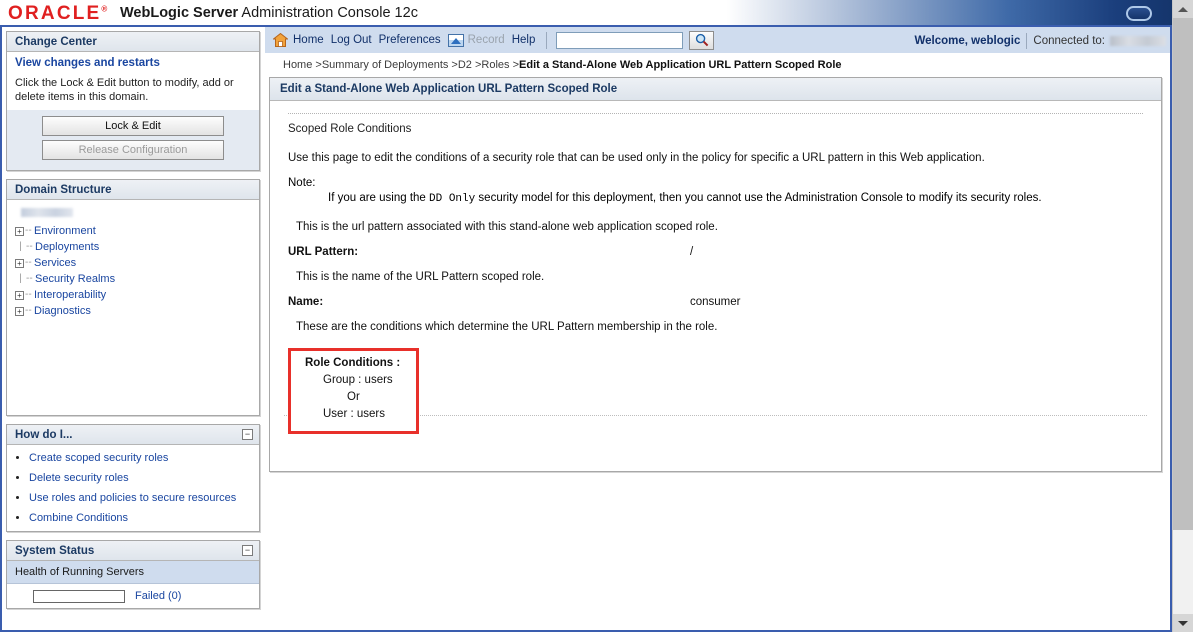 The width and height of the screenshot is (1193, 632). I want to click on tree-item-deployments: | -- Deployments, so click(133, 247).